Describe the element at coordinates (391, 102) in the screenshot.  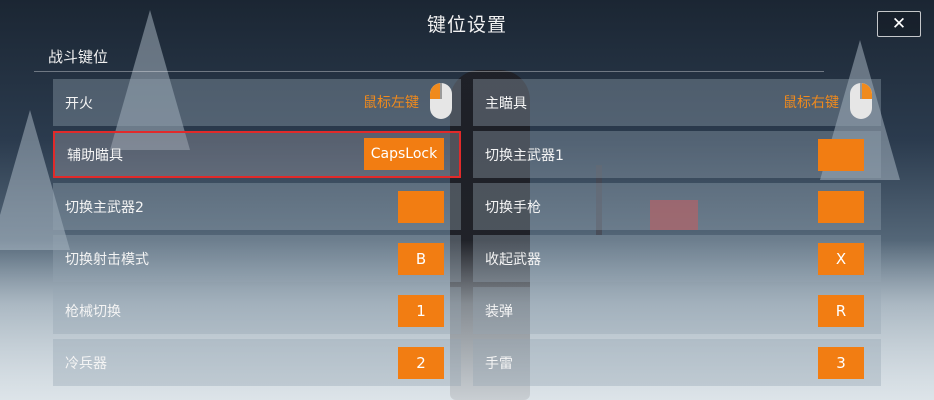
I see `mouse-binding-text: 鼠标左键` at that location.